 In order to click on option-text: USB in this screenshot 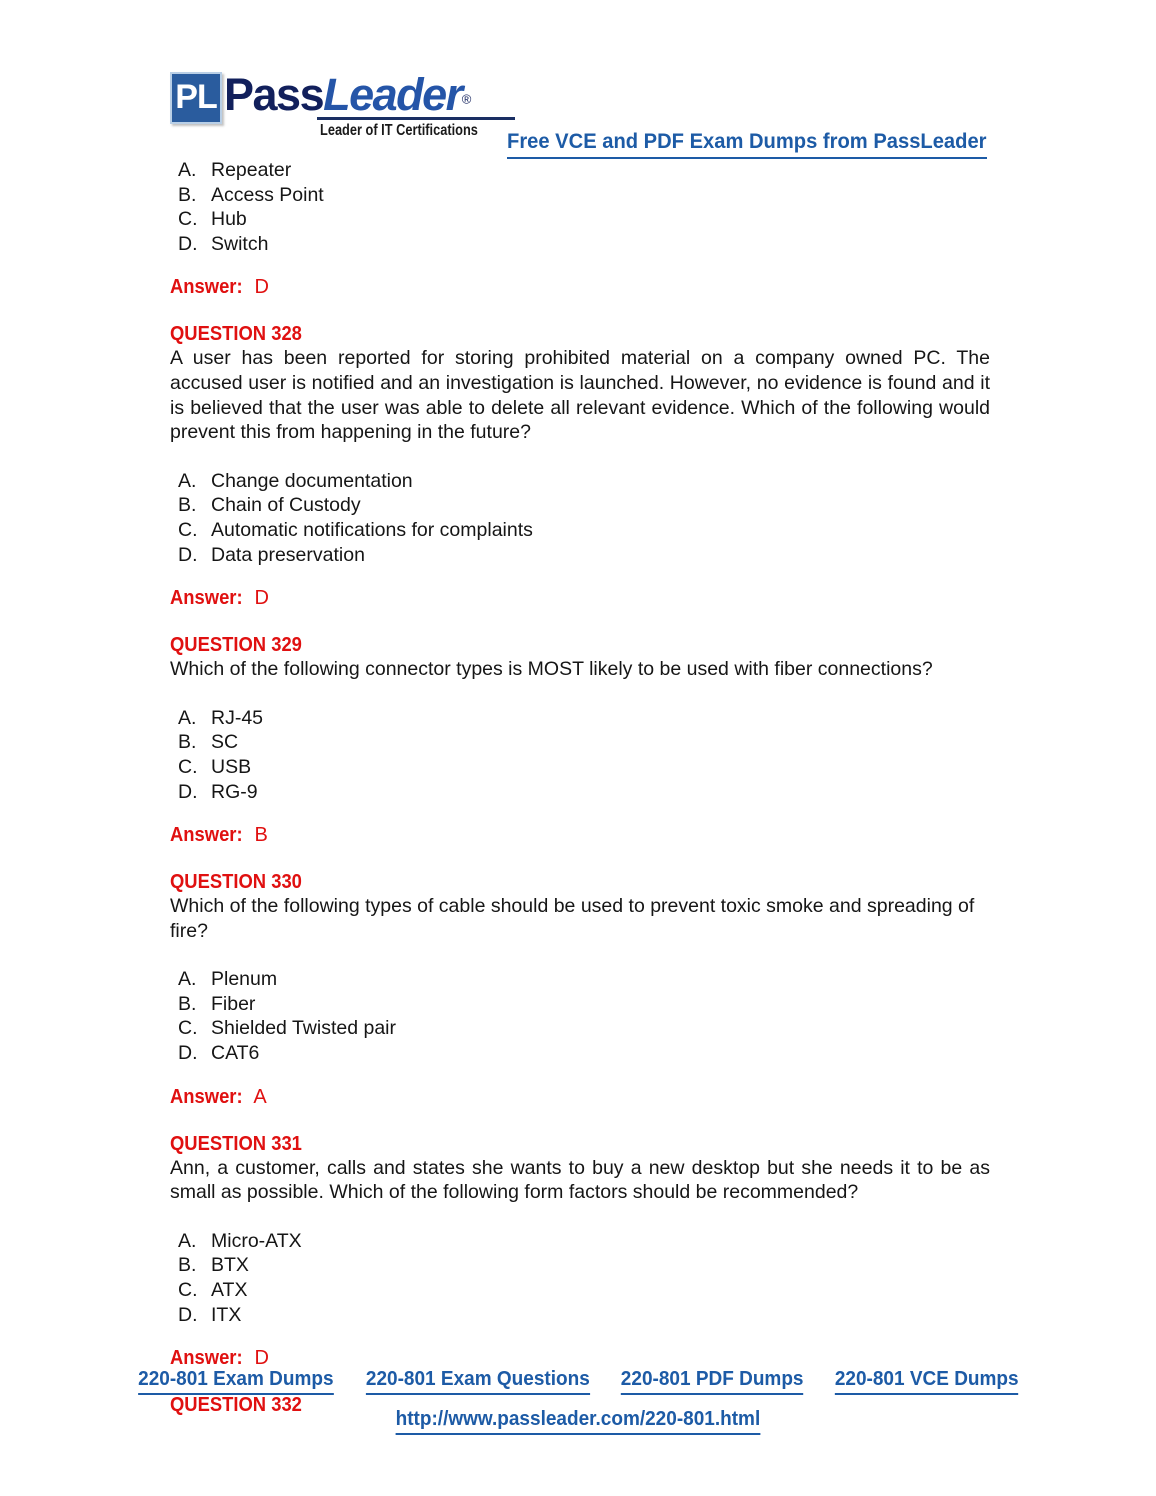, I will do `click(231, 766)`.